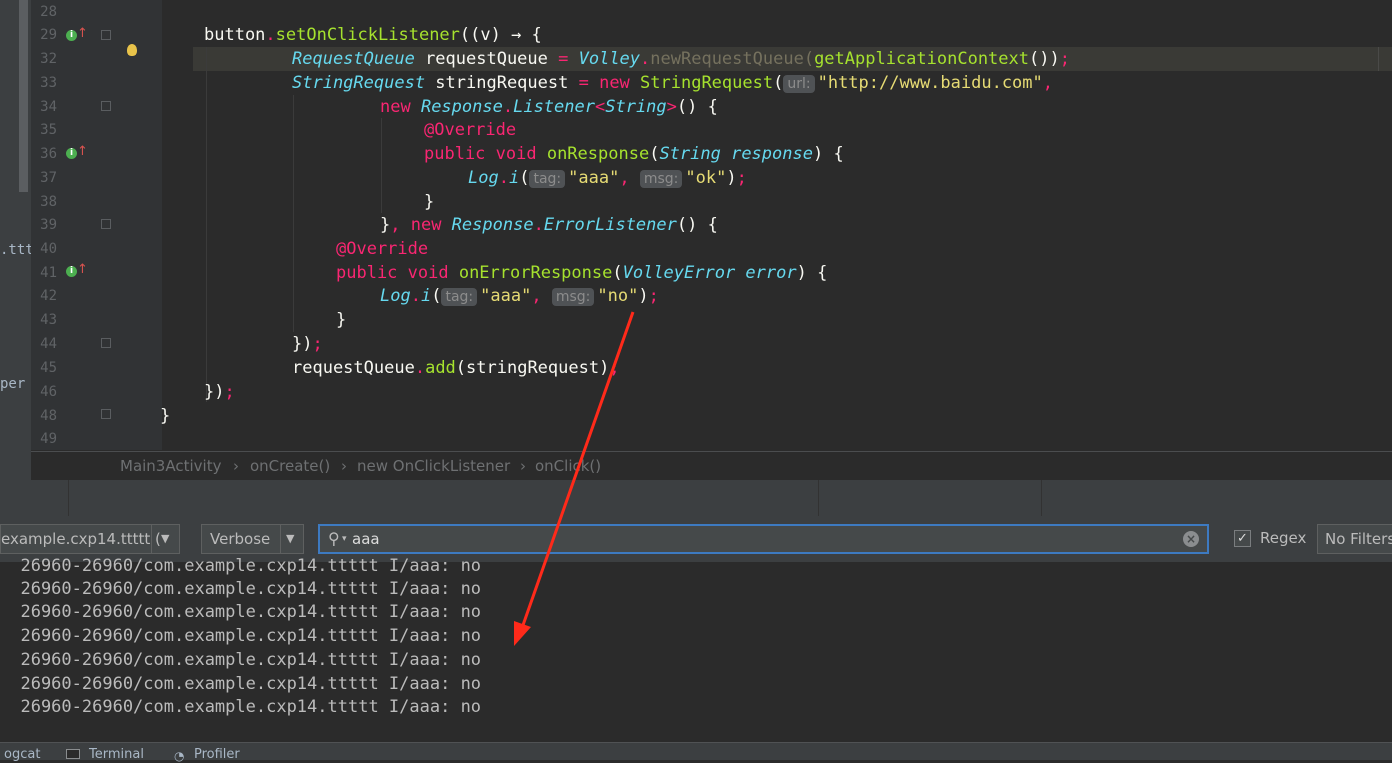  Describe the element at coordinates (574, 478) in the screenshot. I see `annotation-arrow` at that location.